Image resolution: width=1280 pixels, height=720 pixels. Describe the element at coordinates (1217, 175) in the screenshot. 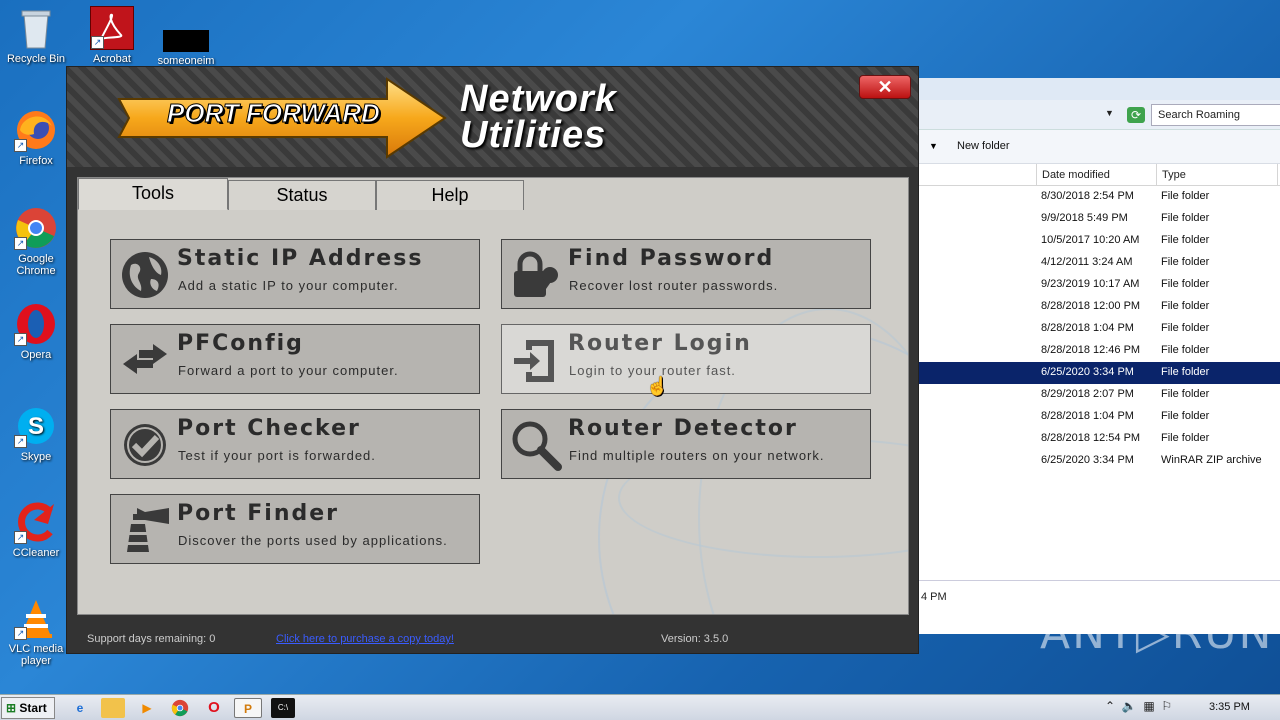

I see `column-header-type: Type` at that location.